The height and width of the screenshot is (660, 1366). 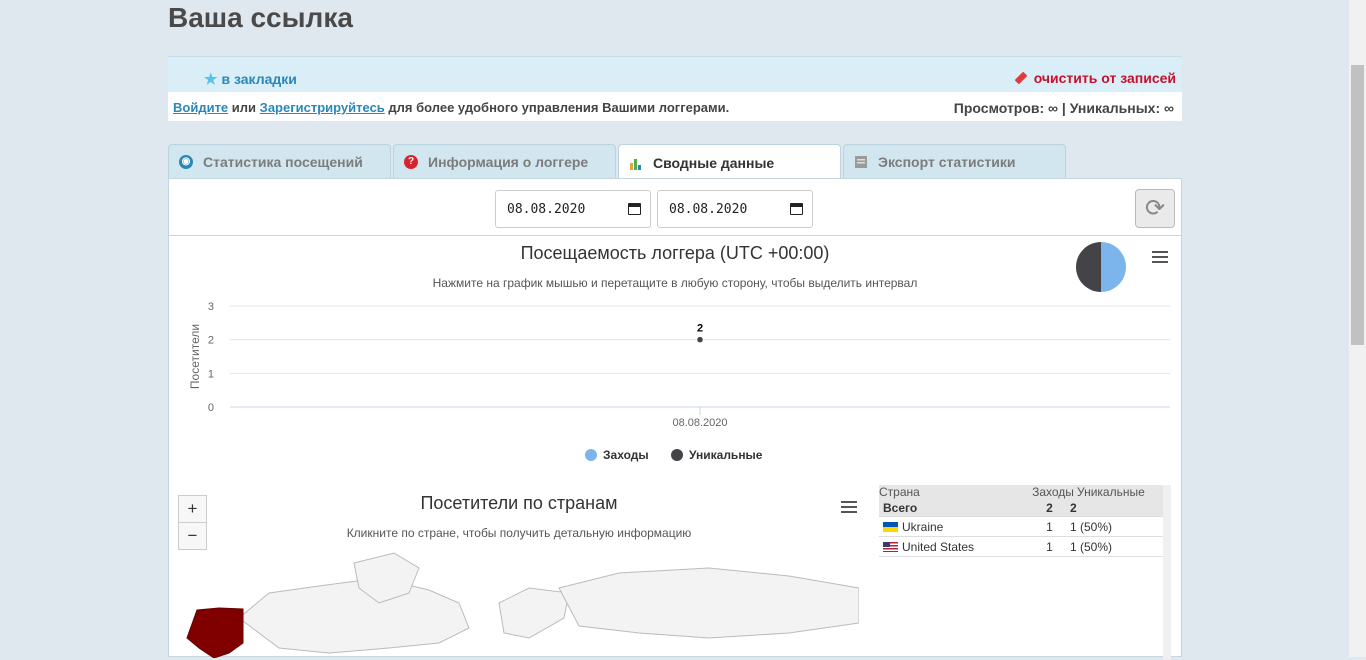 What do you see at coordinates (699, 423) in the screenshot?
I see `x-tick-label: 08.08.2020` at bounding box center [699, 423].